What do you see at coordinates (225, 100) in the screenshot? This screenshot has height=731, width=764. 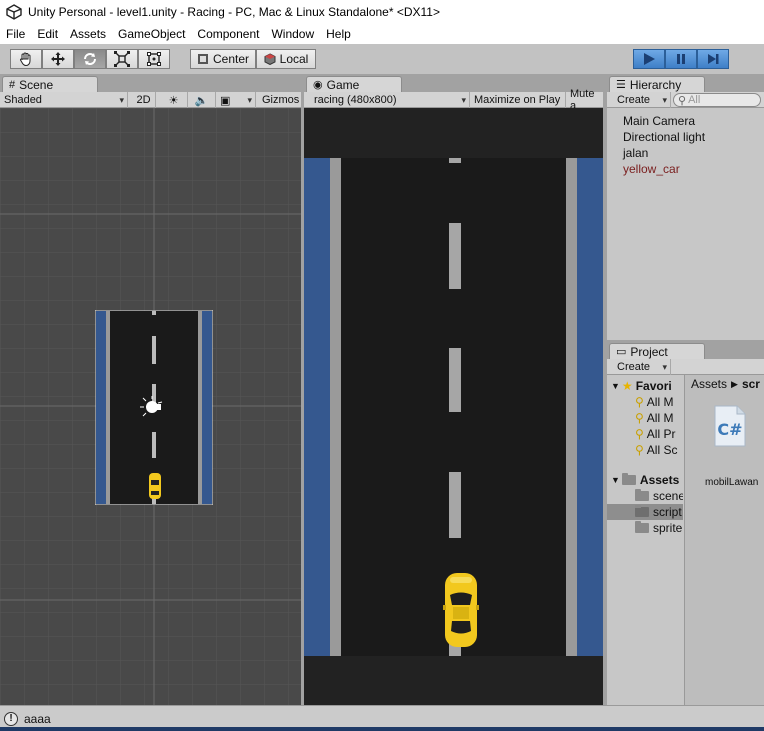 I see `image-icon: ▣` at bounding box center [225, 100].